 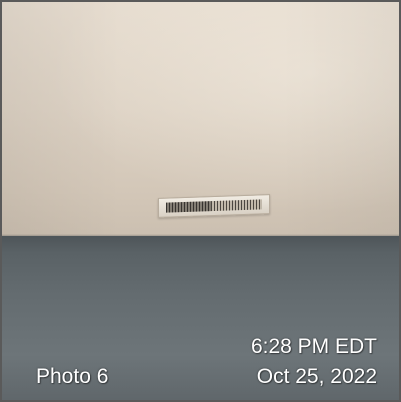 What do you see at coordinates (188, 207) in the screenshot?
I see `vent-slots-shade` at bounding box center [188, 207].